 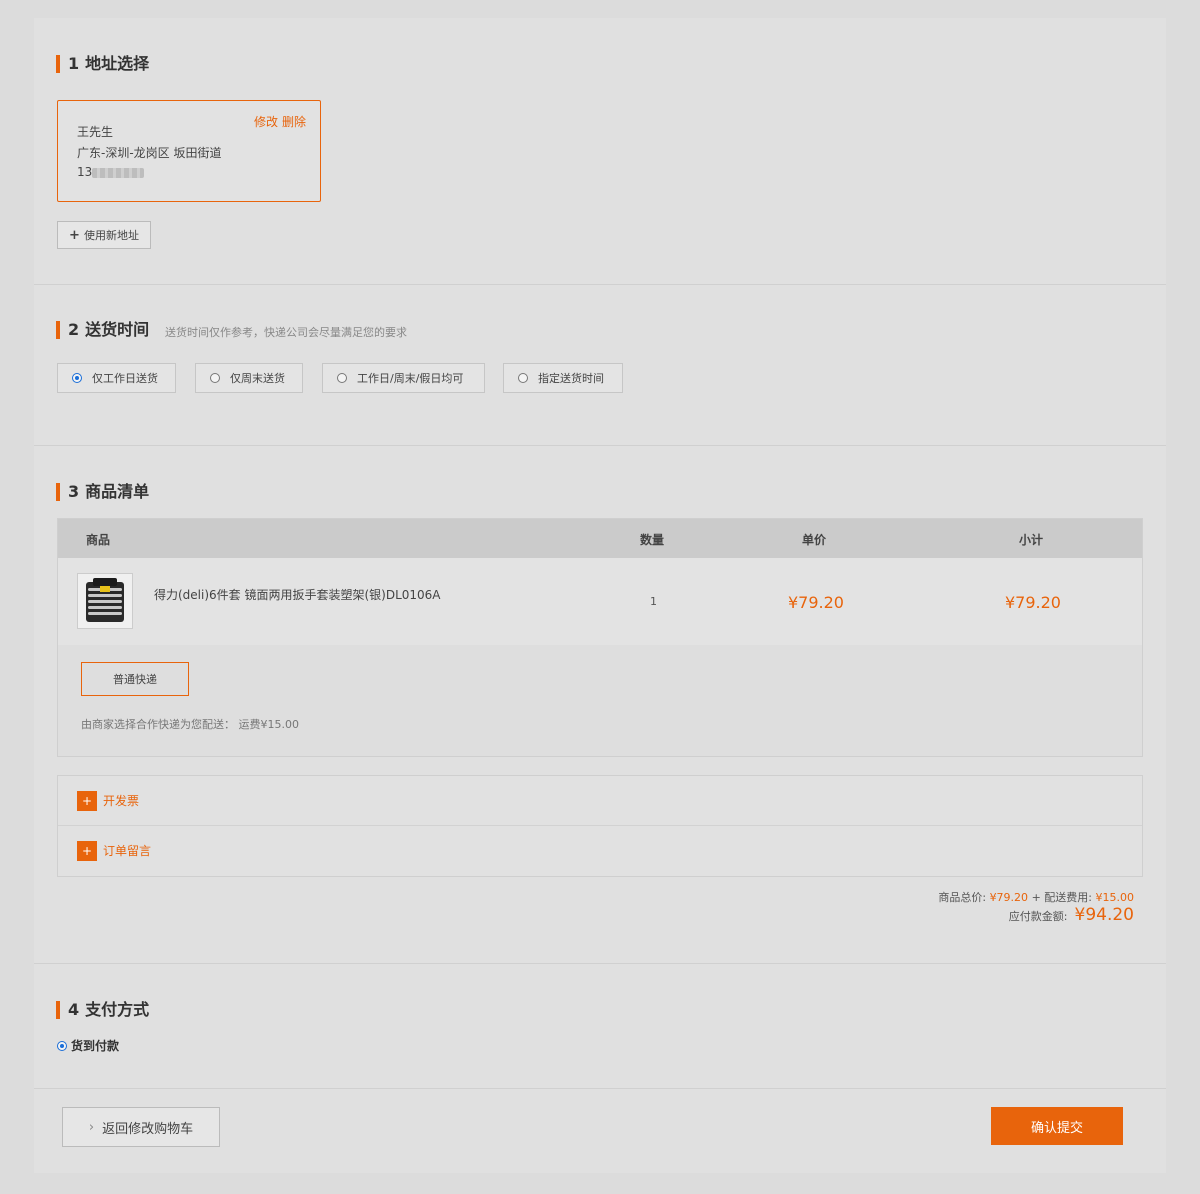 I want to click on payment-option-cod: 货到付款, so click(x=88, y=1045).